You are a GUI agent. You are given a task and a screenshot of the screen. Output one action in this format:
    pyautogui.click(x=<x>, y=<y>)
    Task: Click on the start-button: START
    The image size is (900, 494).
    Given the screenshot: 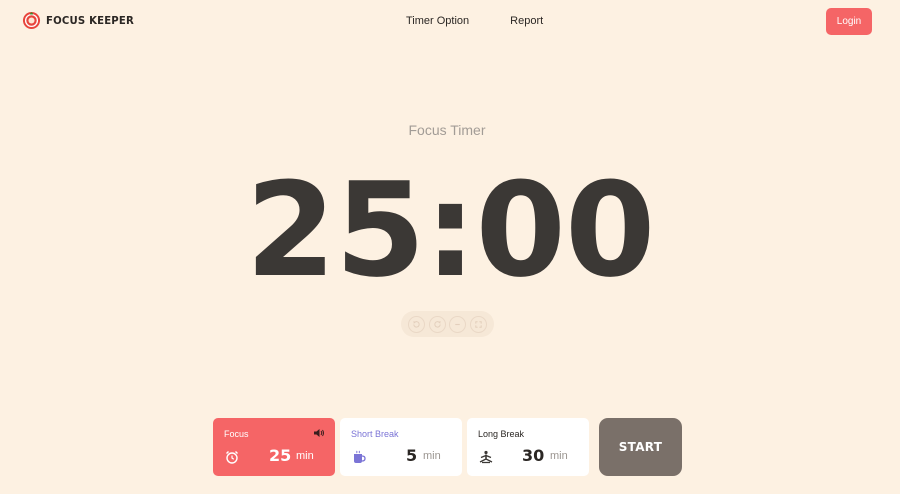 What is the action you would take?
    pyautogui.click(x=640, y=447)
    